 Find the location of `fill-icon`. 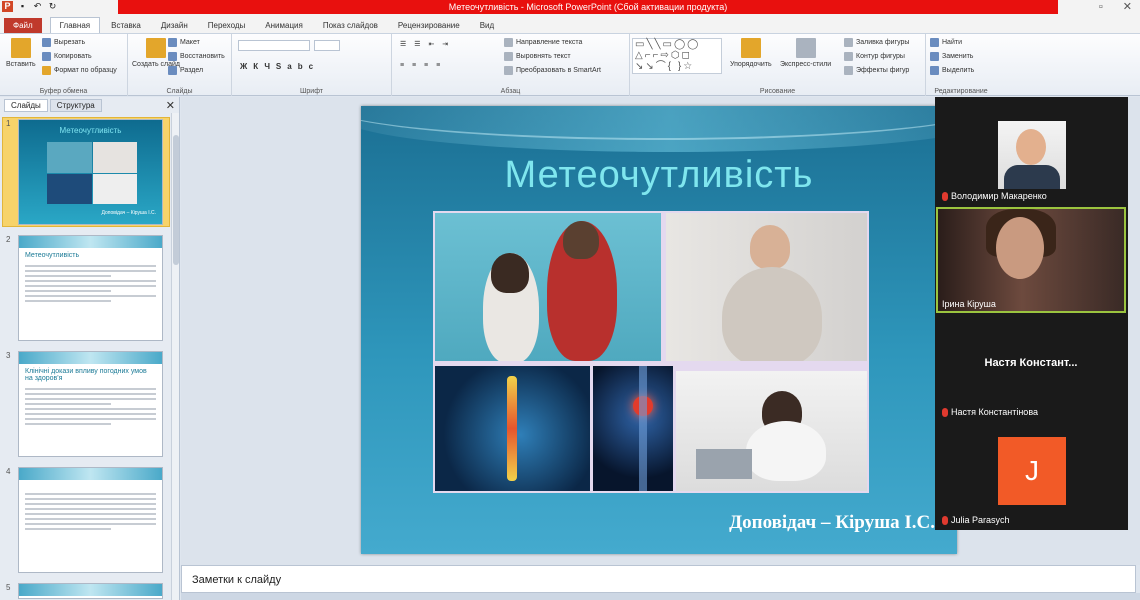

fill-icon is located at coordinates (848, 42).